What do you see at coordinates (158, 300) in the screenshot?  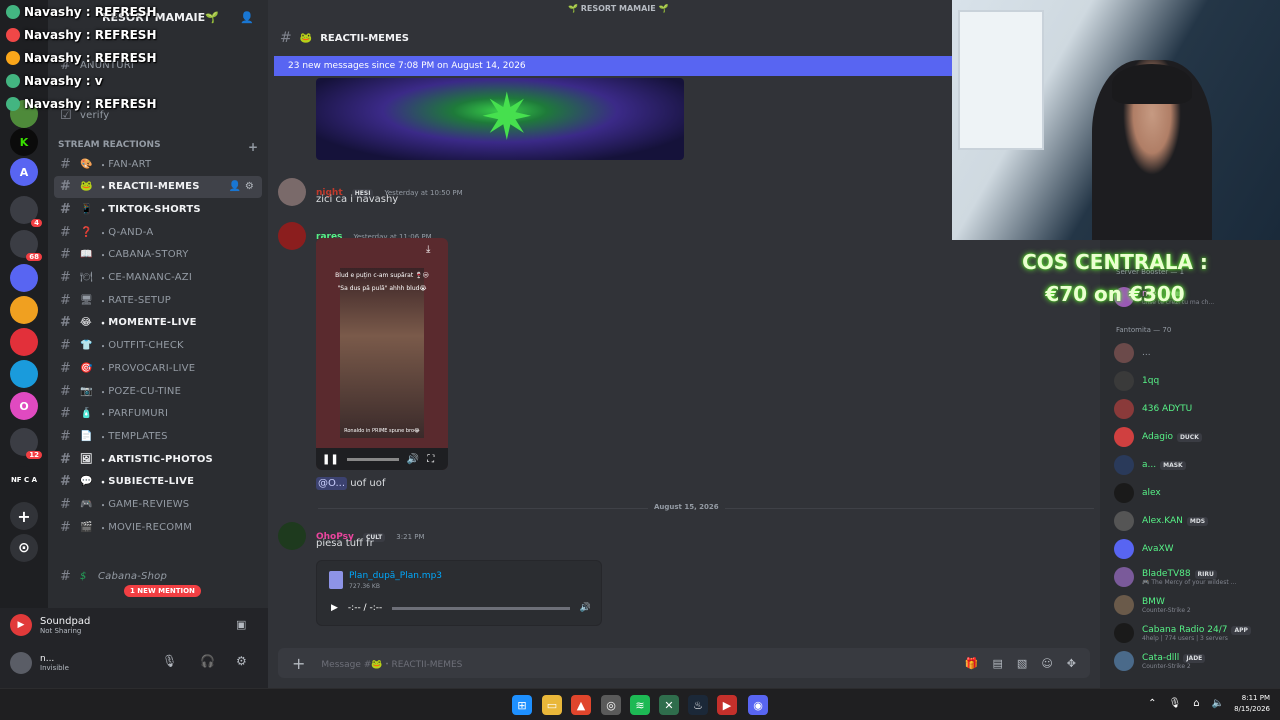 I see `channel-rate-setup: # 🖥 ・ RATE-SETUP` at bounding box center [158, 300].